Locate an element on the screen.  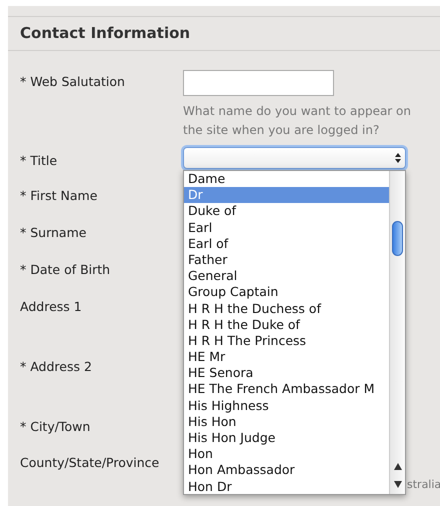
dropdown-option: HE Mr is located at coordinates (286, 357).